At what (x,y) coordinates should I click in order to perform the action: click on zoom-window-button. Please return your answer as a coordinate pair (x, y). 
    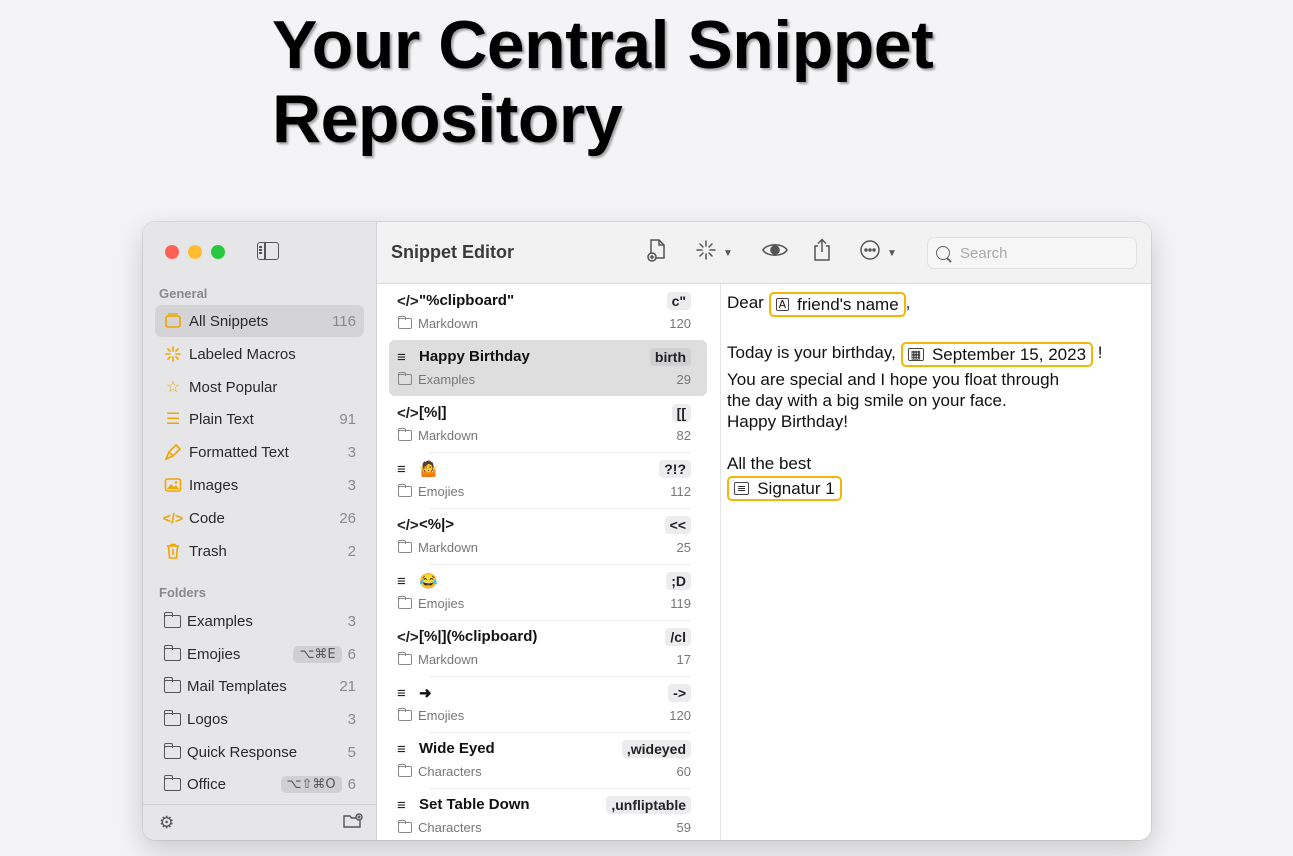
    Looking at the image, I should click on (218, 252).